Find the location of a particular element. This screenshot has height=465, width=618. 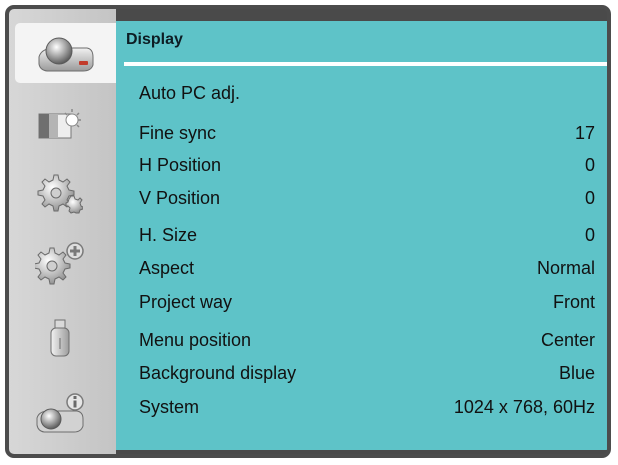

tab-expanded-setting is located at coordinates (60, 264).